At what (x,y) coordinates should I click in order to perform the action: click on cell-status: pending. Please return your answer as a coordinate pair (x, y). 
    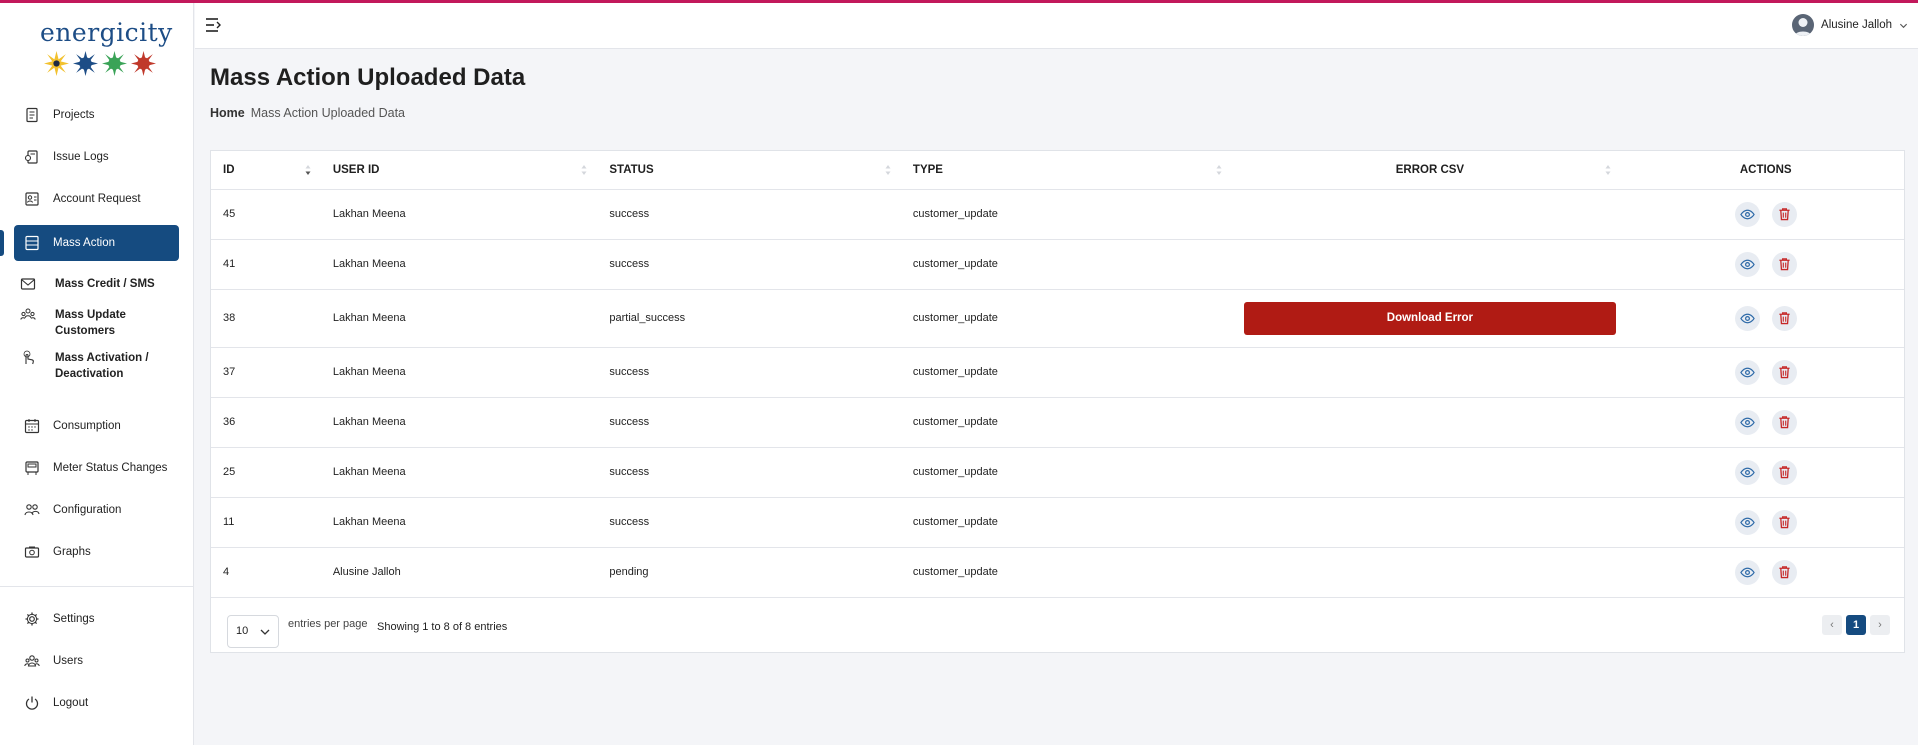
    Looking at the image, I should click on (749, 572).